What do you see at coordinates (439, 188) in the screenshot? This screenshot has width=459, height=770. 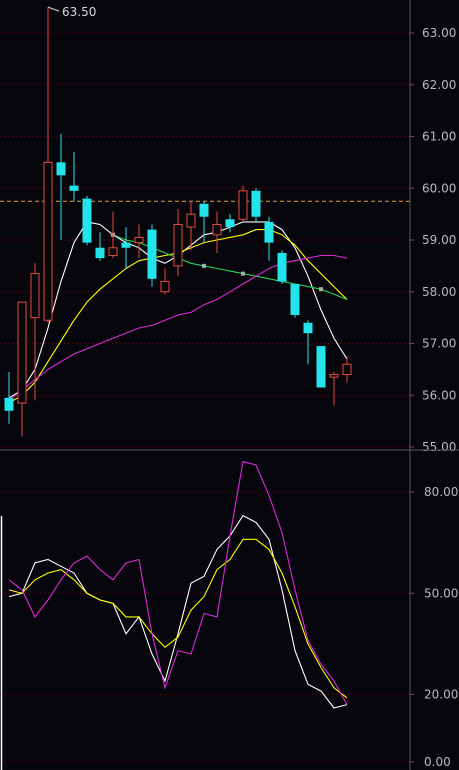 I see `price-tick-label: 60.00` at bounding box center [439, 188].